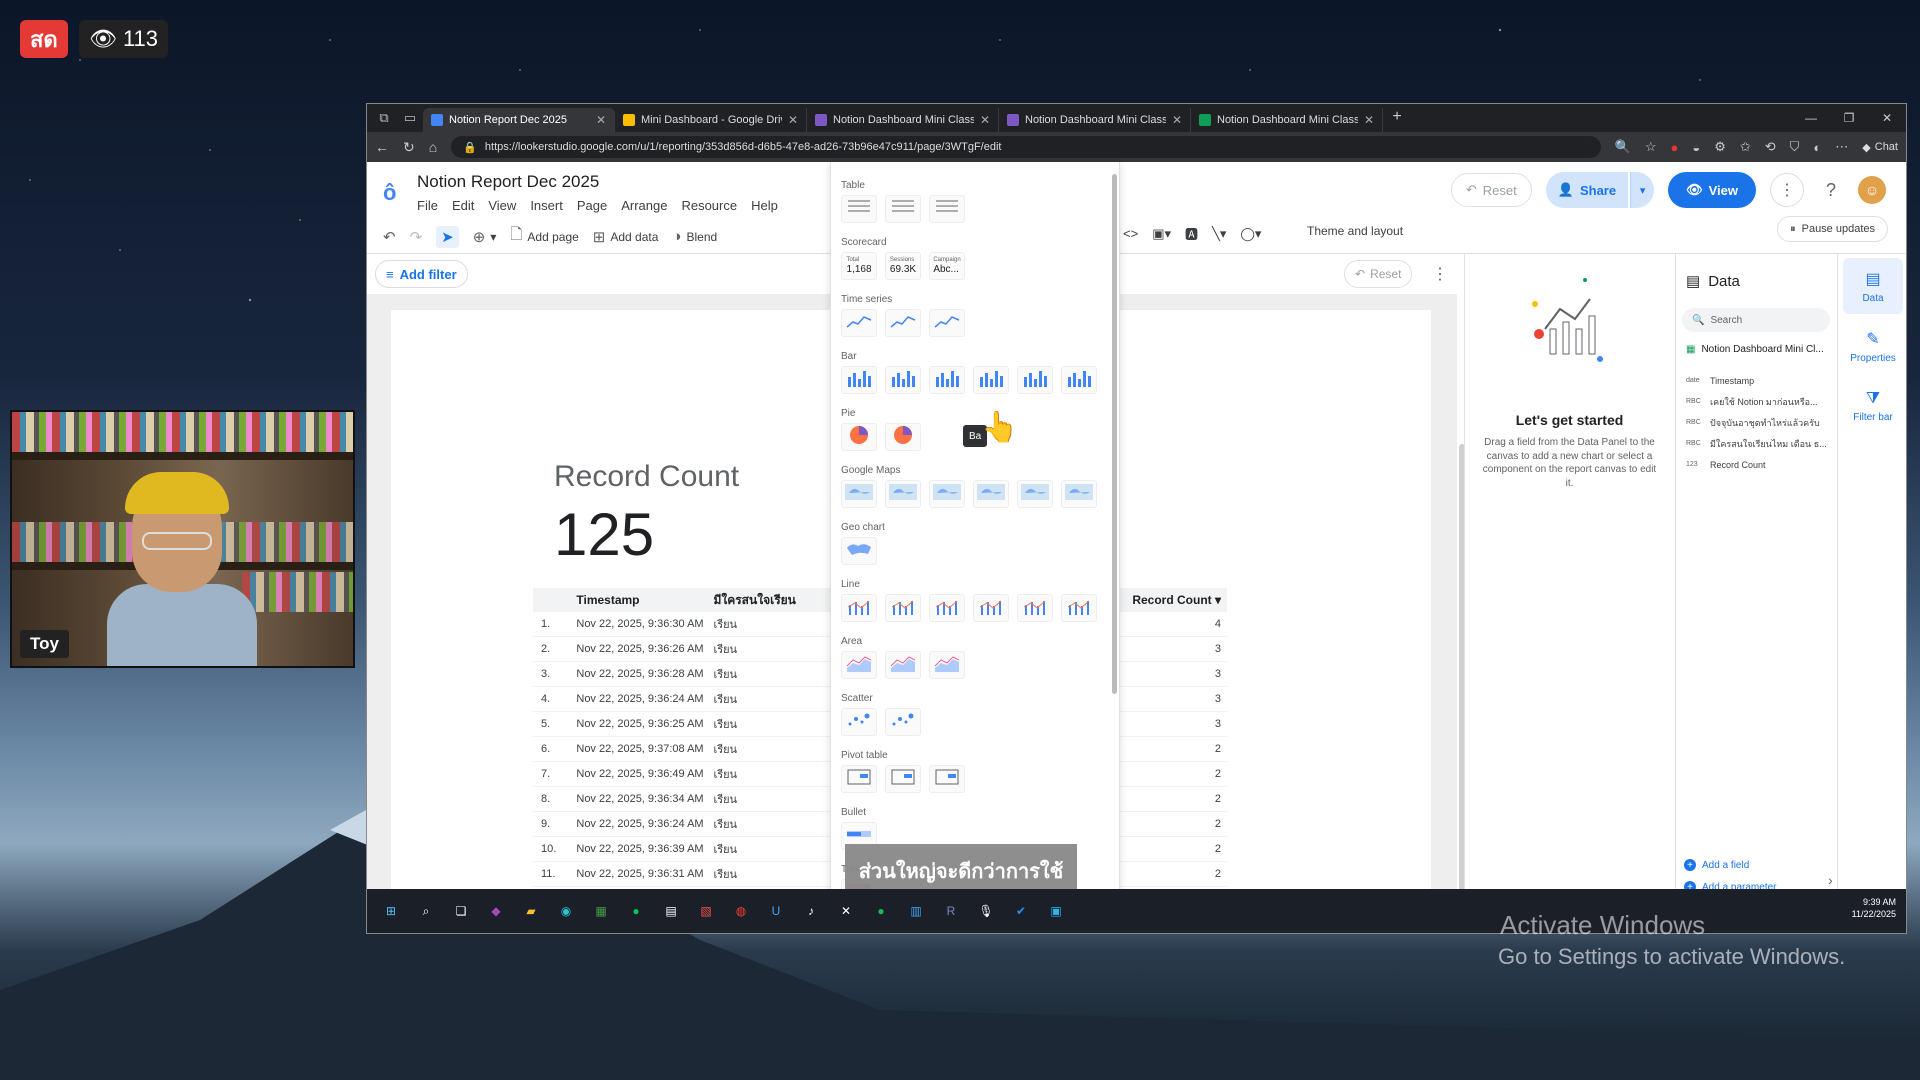  I want to click on chat-button: ◆ Chat, so click(1880, 147).